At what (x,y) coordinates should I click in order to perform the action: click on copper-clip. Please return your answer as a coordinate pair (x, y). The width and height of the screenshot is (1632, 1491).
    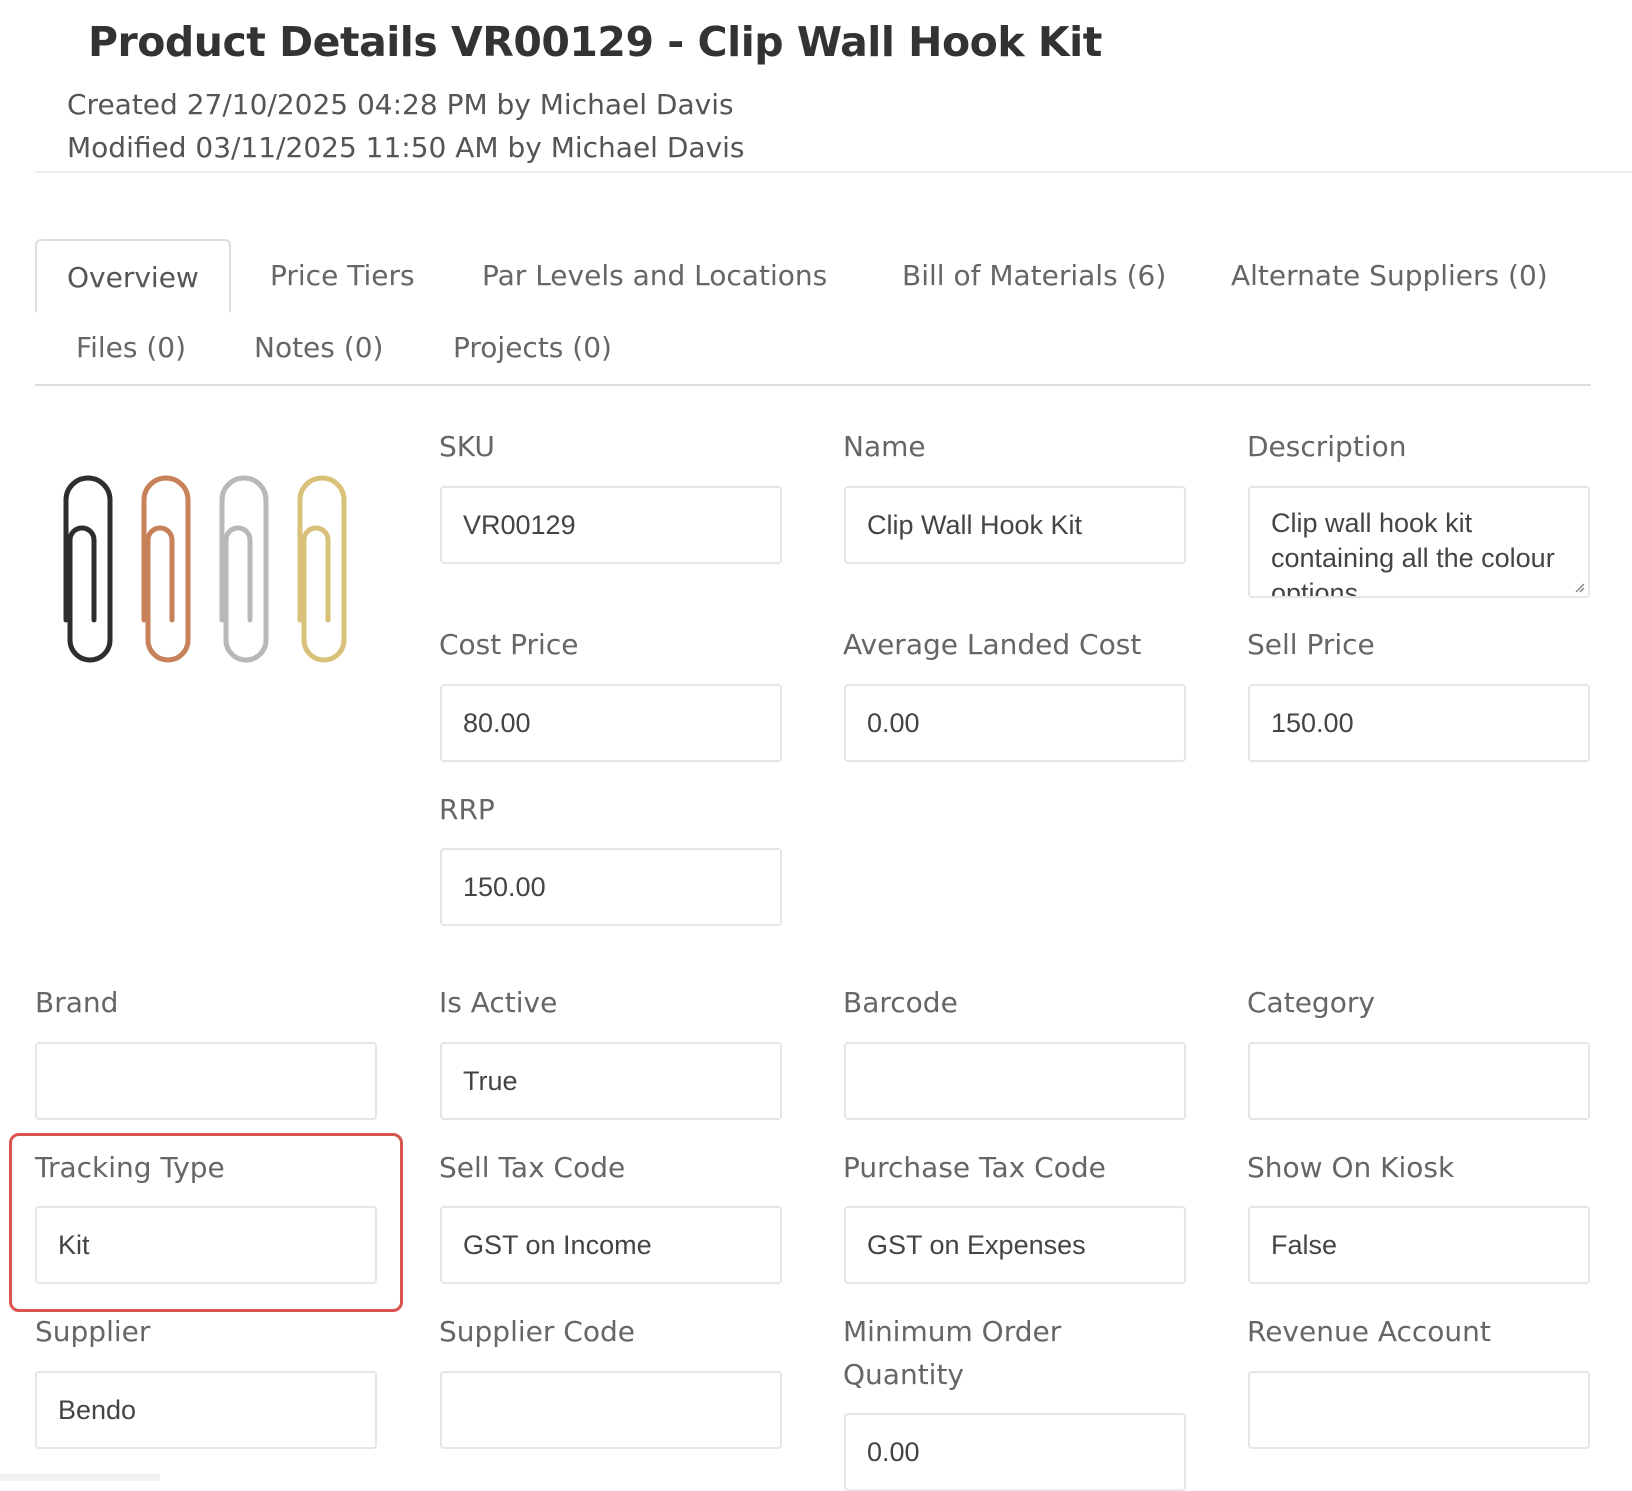
    Looking at the image, I should click on (166, 569).